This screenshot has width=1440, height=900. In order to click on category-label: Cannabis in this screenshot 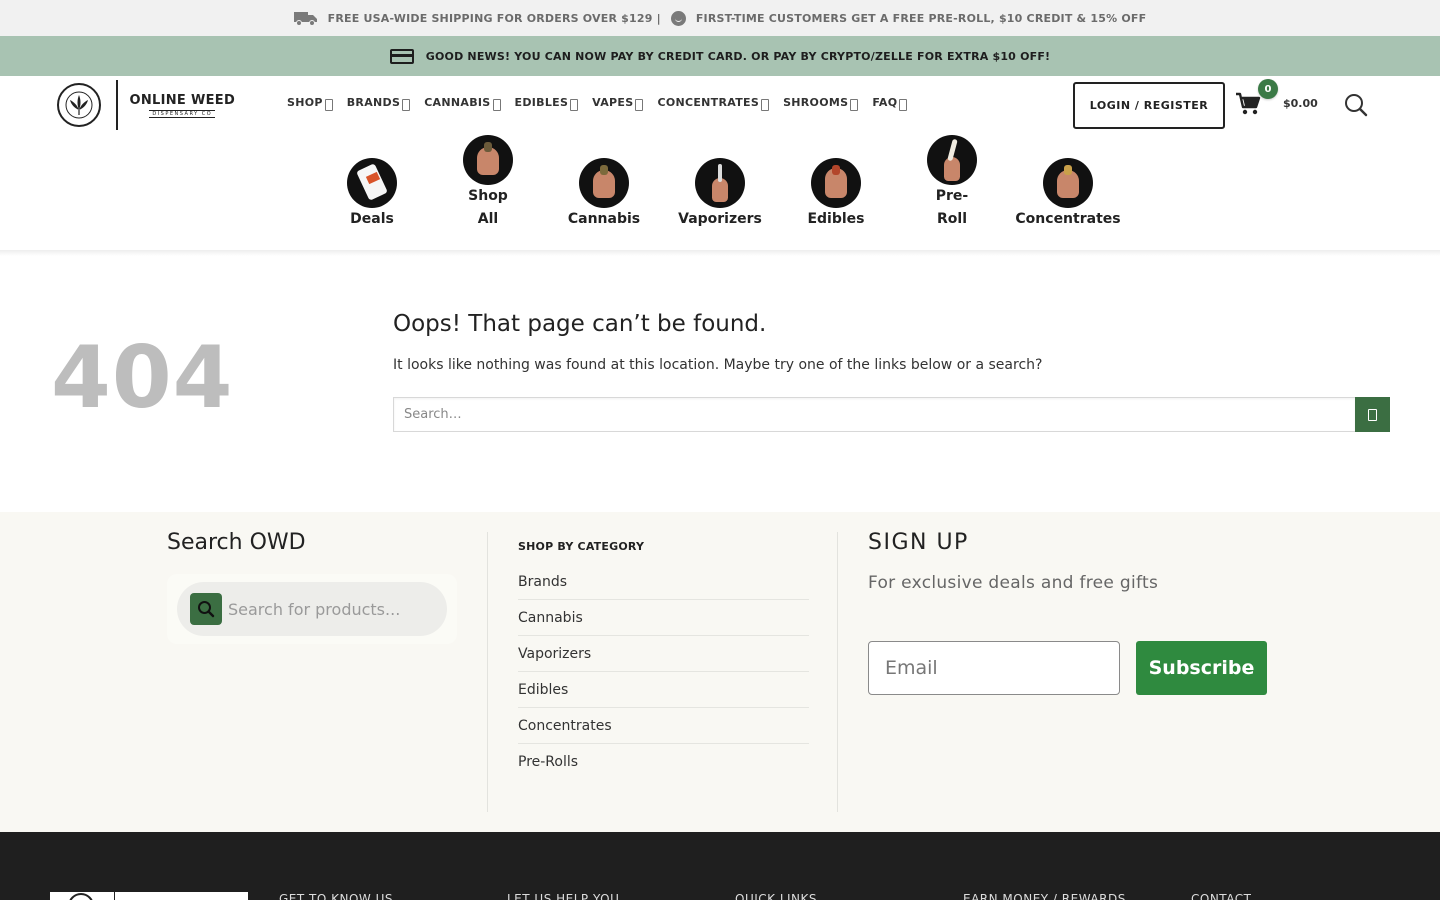, I will do `click(604, 219)`.